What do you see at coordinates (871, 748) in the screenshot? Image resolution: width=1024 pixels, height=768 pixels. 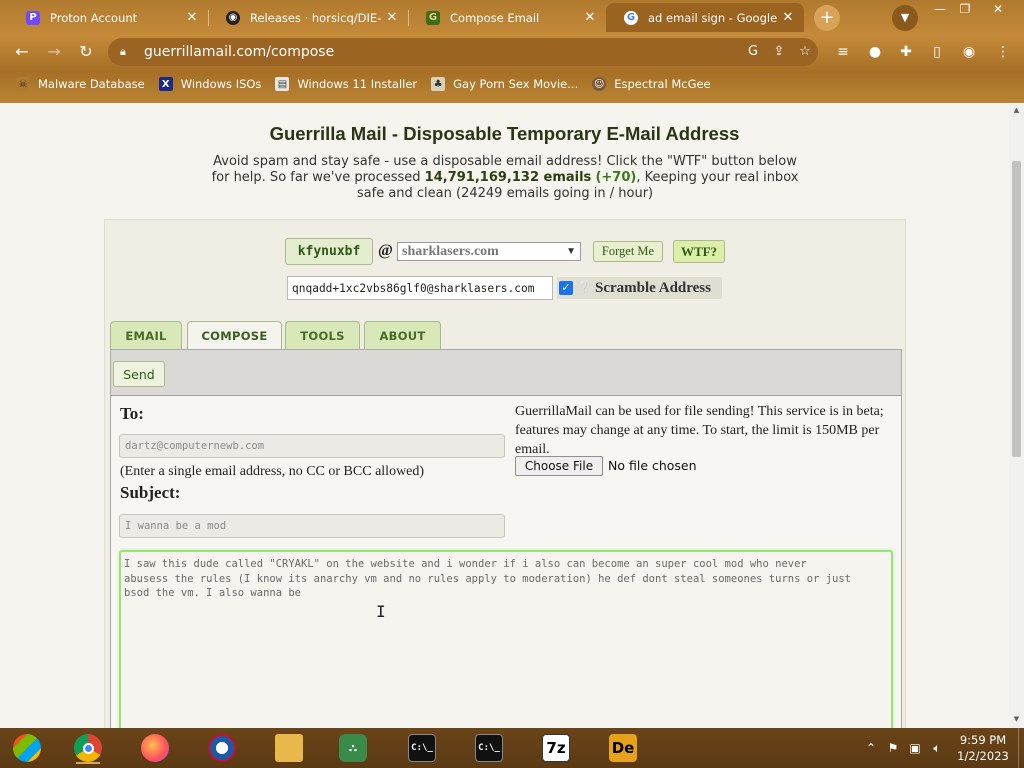 I see `chevron-up-icon: ⌃` at bounding box center [871, 748].